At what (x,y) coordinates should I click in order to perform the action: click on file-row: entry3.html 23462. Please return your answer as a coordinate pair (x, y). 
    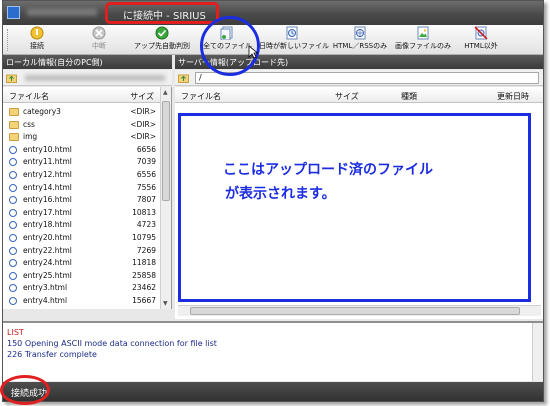
    Looking at the image, I should click on (81, 287).